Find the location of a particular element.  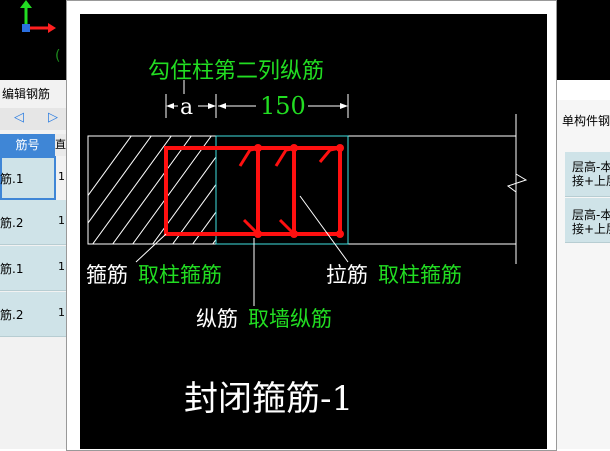

stirrup-source: 取柱箍筋 is located at coordinates (180, 275).